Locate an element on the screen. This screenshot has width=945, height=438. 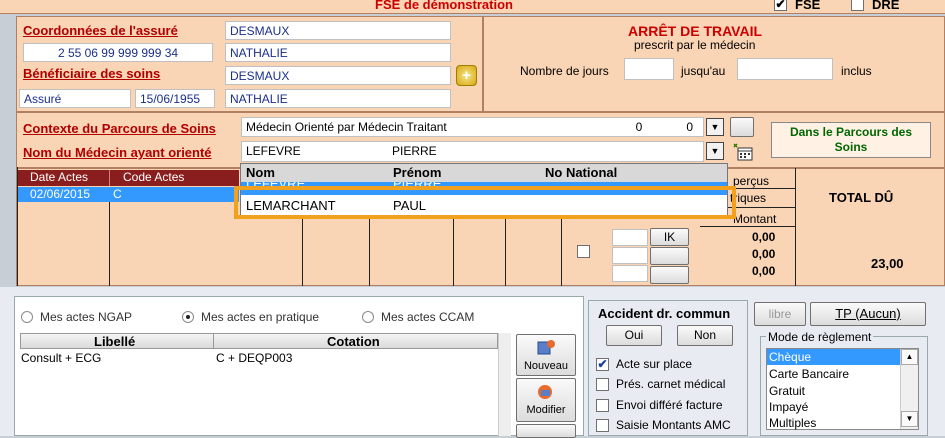
acte-row-checkbox is located at coordinates (583, 251).